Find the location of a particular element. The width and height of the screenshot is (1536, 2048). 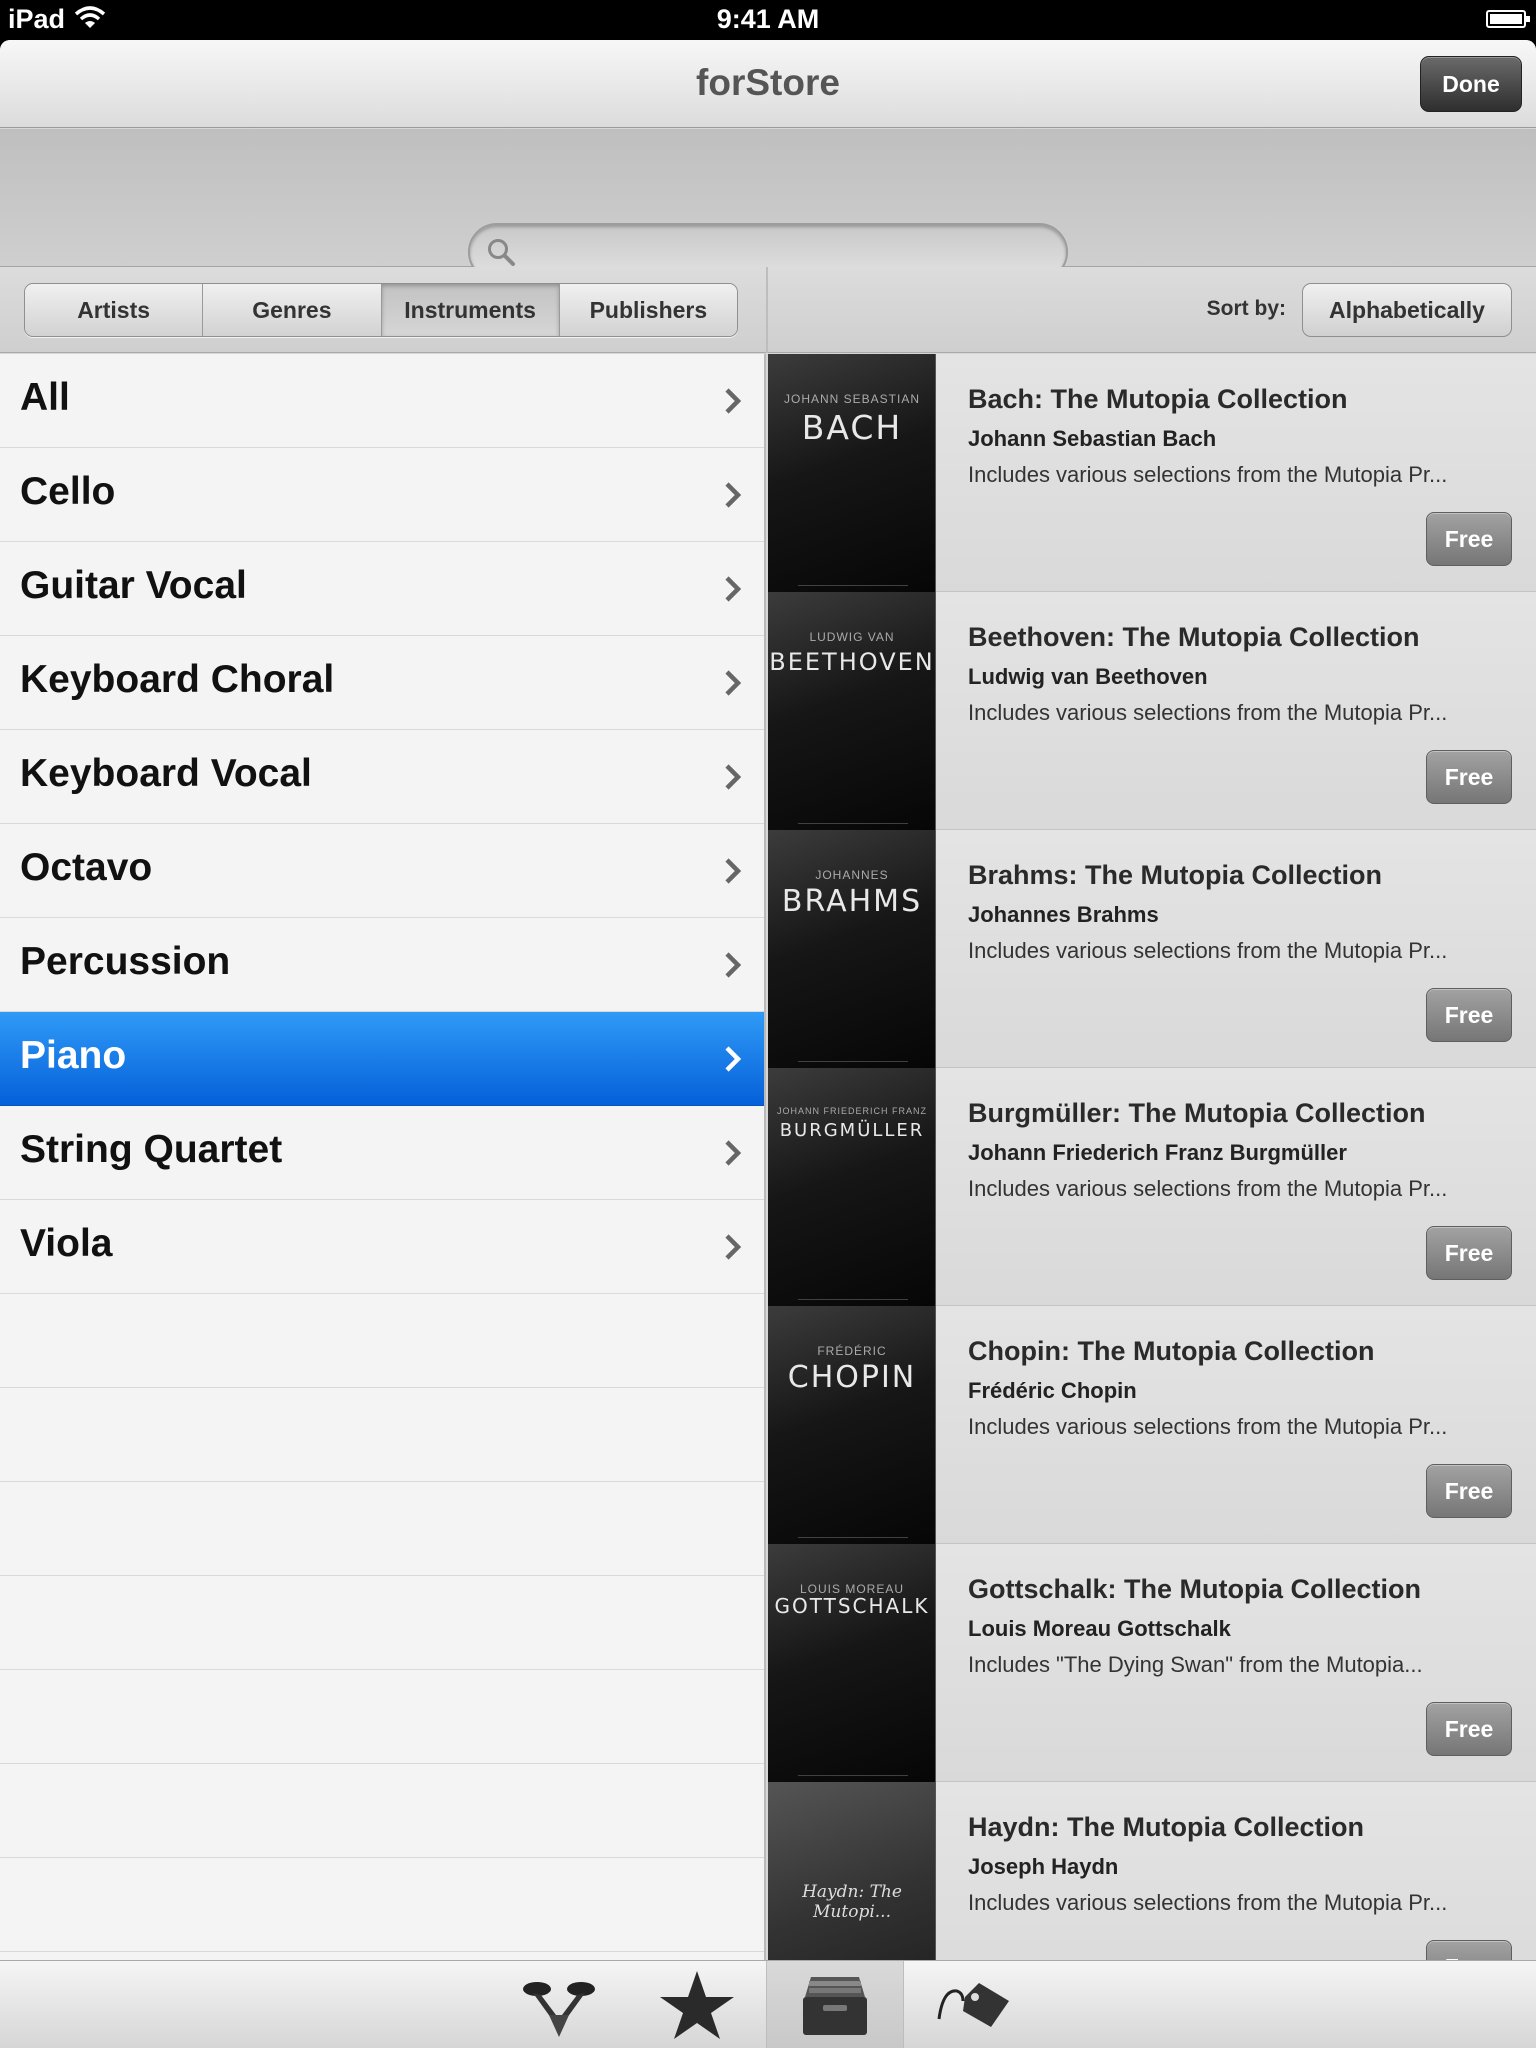

price-tag-icon is located at coordinates (973, 2005).